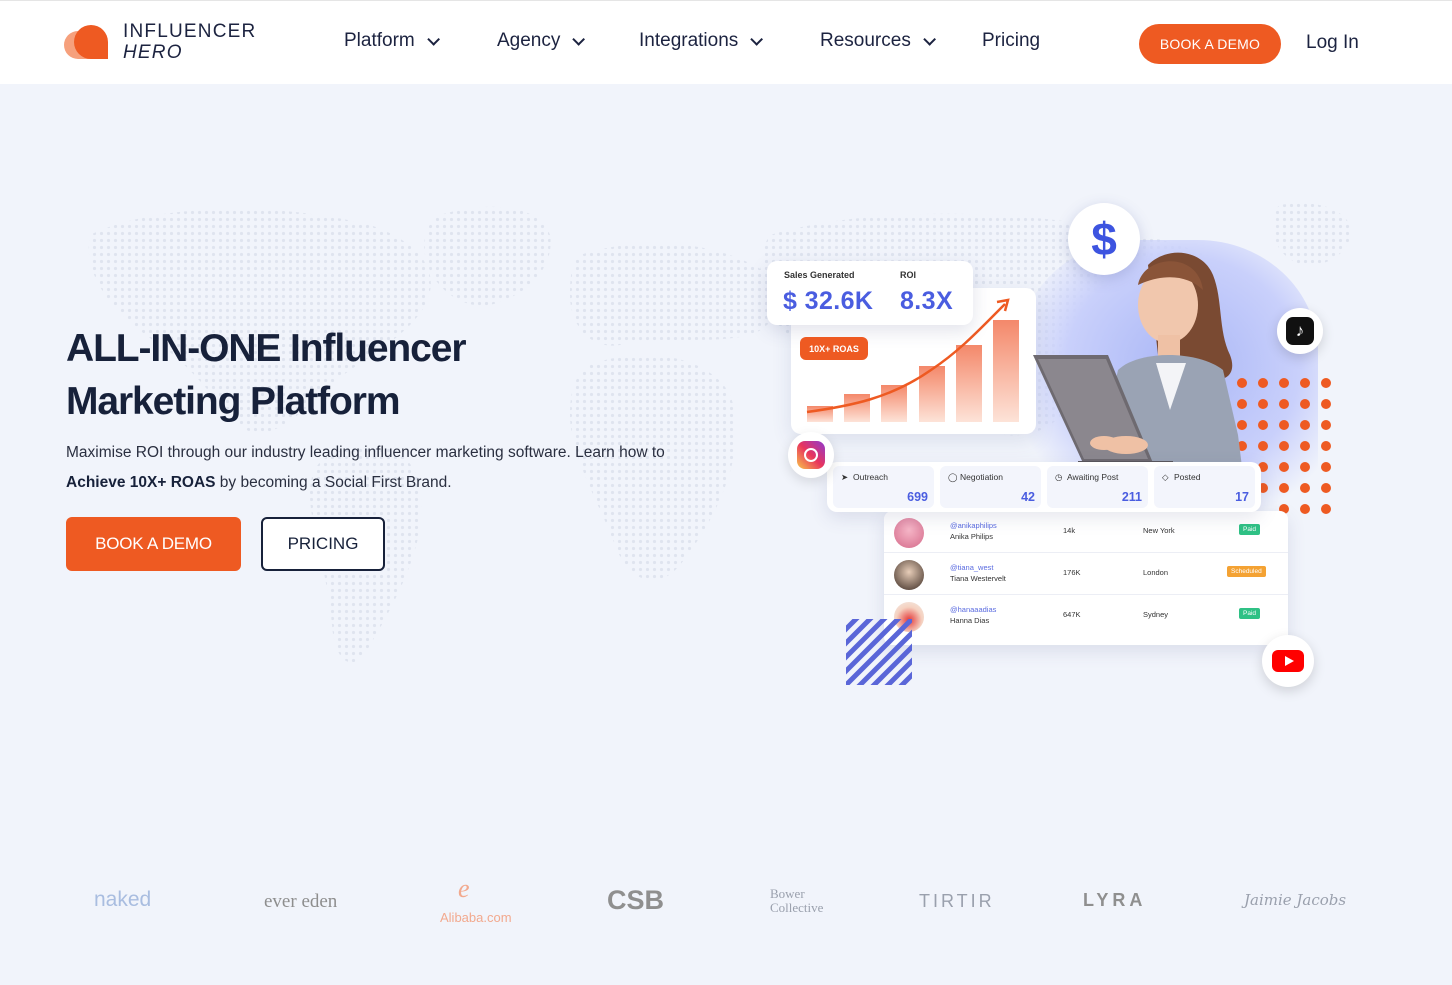 This screenshot has height=985, width=1452. Describe the element at coordinates (908, 275) in the screenshot. I see `roi-label: ROI` at that location.